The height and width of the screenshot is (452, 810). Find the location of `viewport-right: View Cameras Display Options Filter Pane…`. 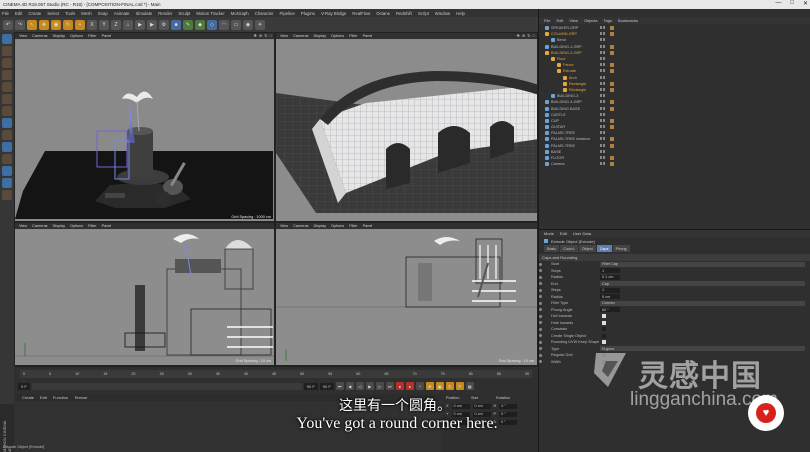

viewport-right: View Cameras Display Options Filter Pane… is located at coordinates (144, 294).